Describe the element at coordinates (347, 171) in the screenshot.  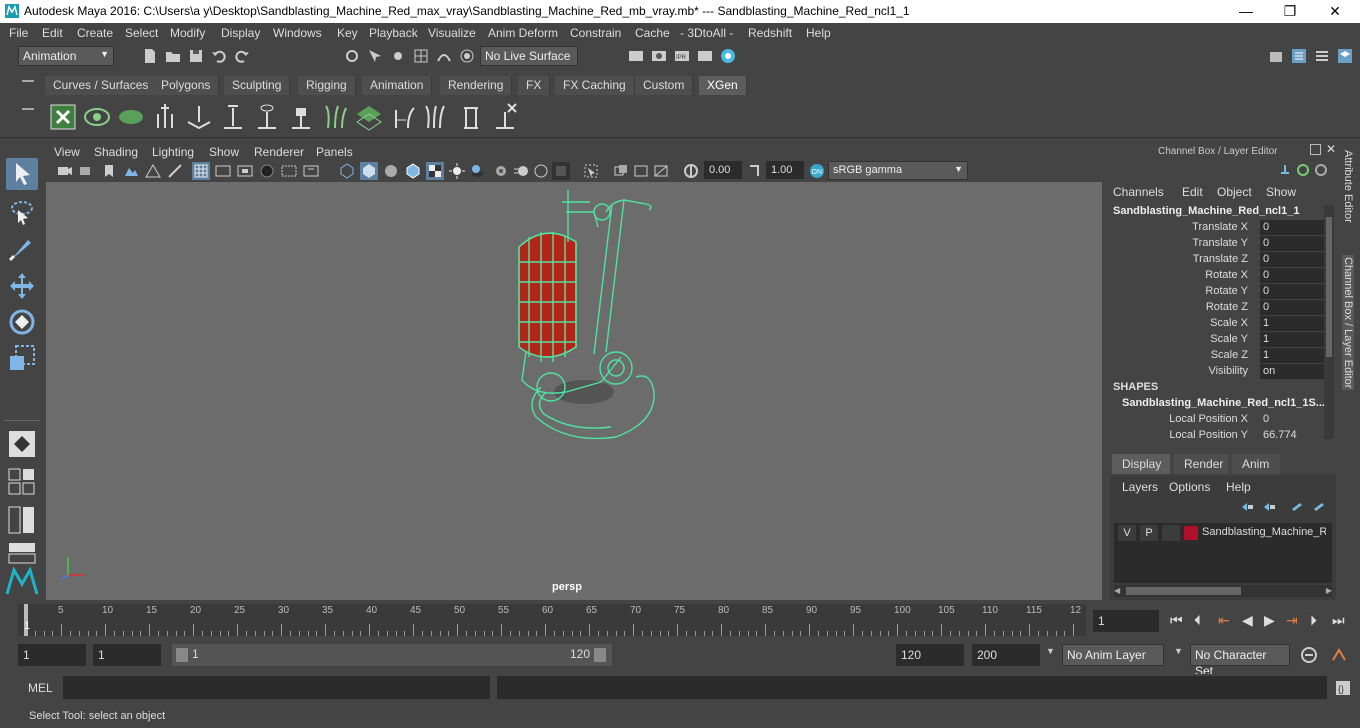
I see `wireframe-shading-icon` at that location.